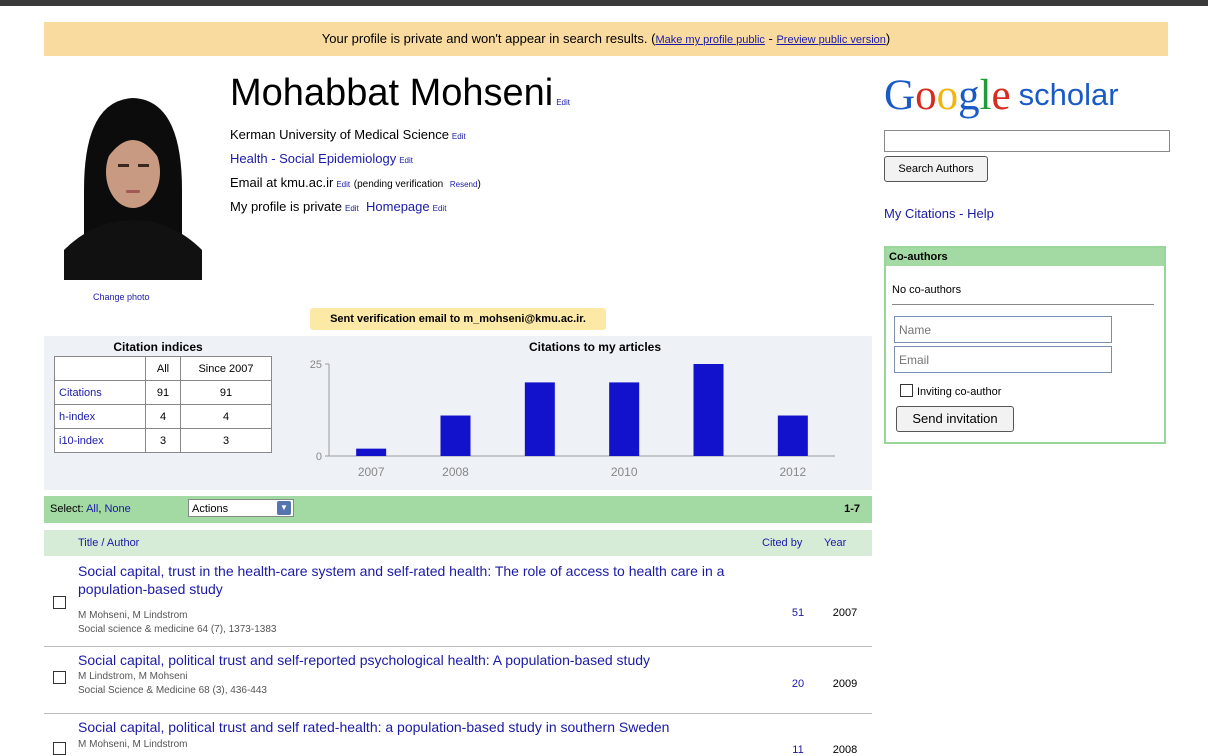 Image resolution: width=1208 pixels, height=756 pixels. Describe the element at coordinates (798, 684) in the screenshot. I see `cited-by-link: 20` at that location.